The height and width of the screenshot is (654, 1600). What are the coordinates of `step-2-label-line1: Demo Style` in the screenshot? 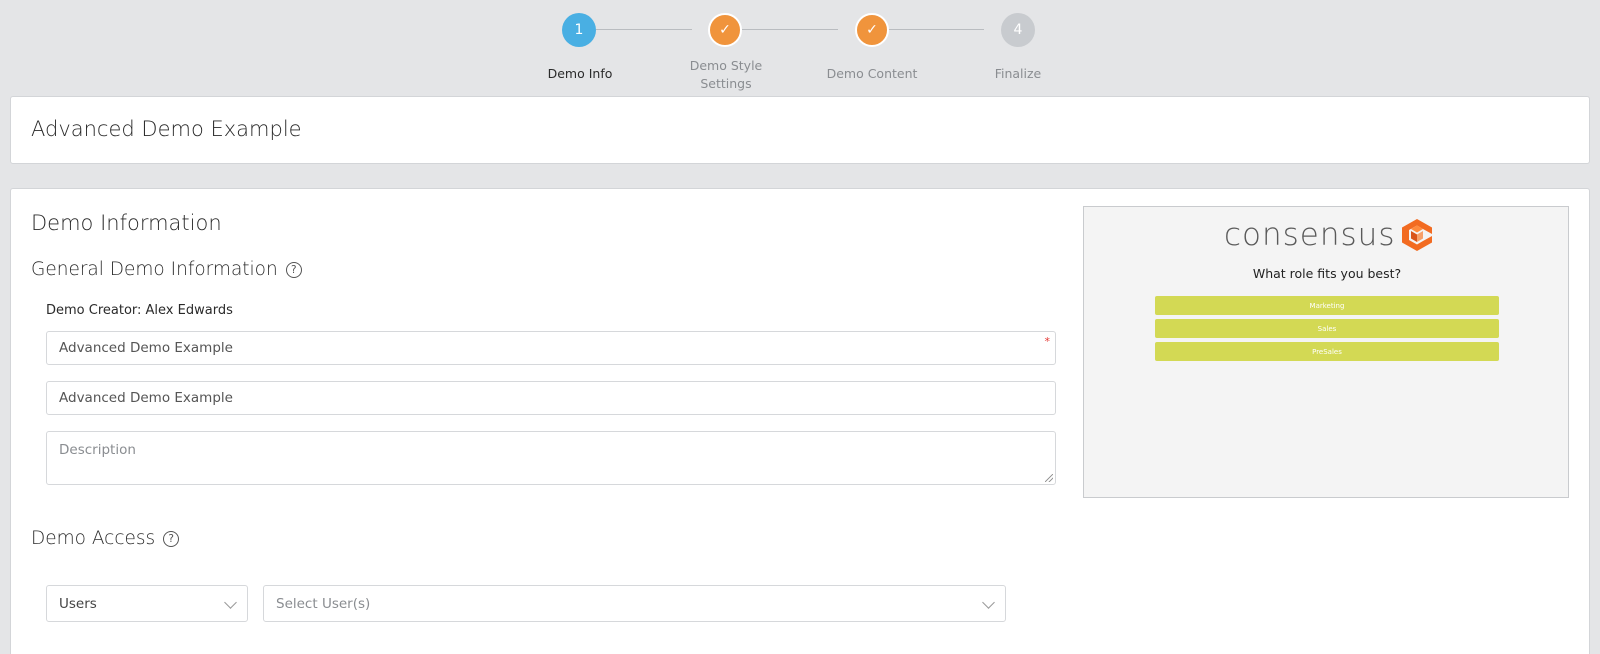 It's located at (726, 65).